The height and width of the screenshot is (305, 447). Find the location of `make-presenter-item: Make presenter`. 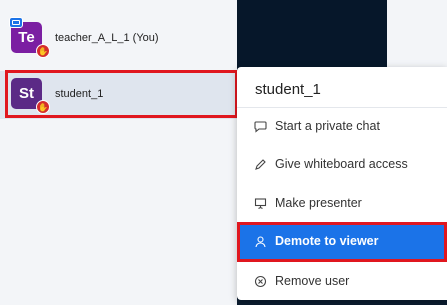

make-presenter-item: Make presenter is located at coordinates (342, 203).